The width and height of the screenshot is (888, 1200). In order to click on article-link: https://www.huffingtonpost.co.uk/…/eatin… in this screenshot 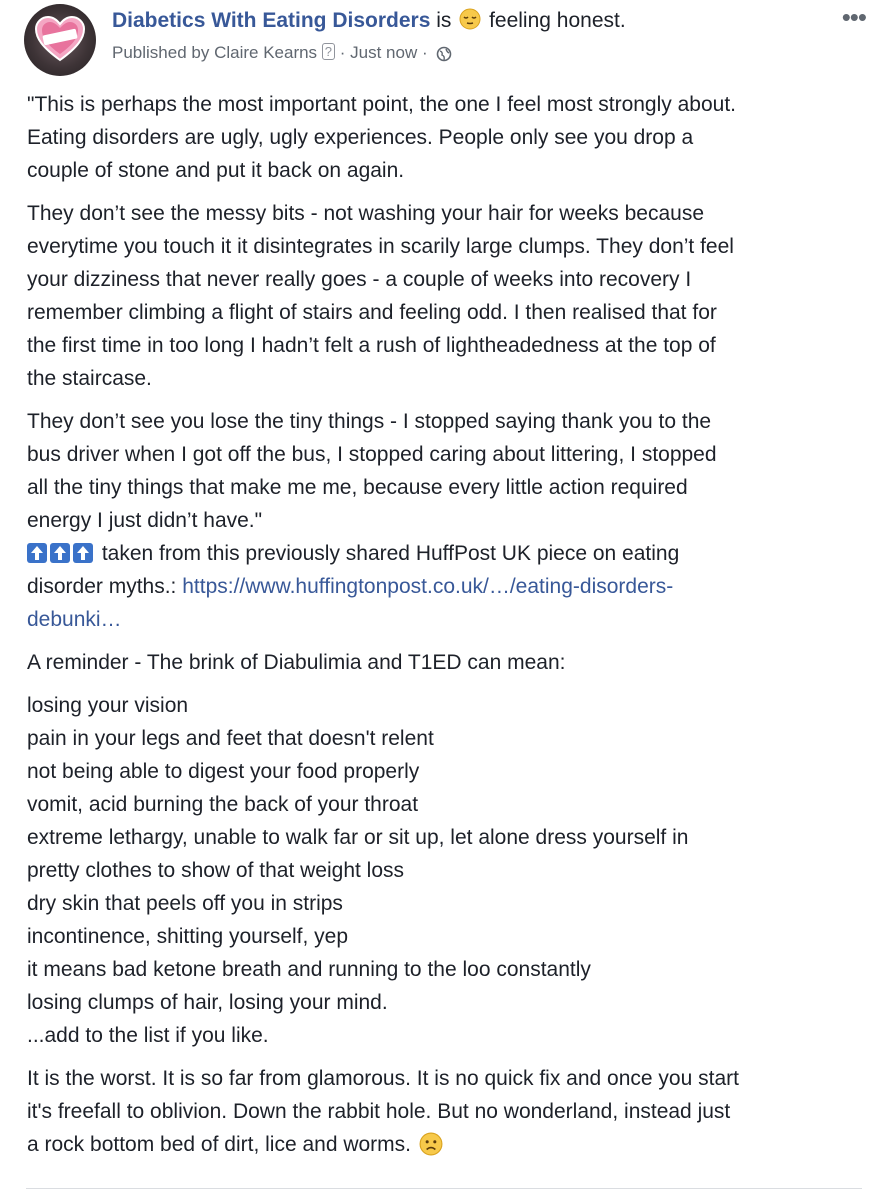, I will do `click(427, 586)`.